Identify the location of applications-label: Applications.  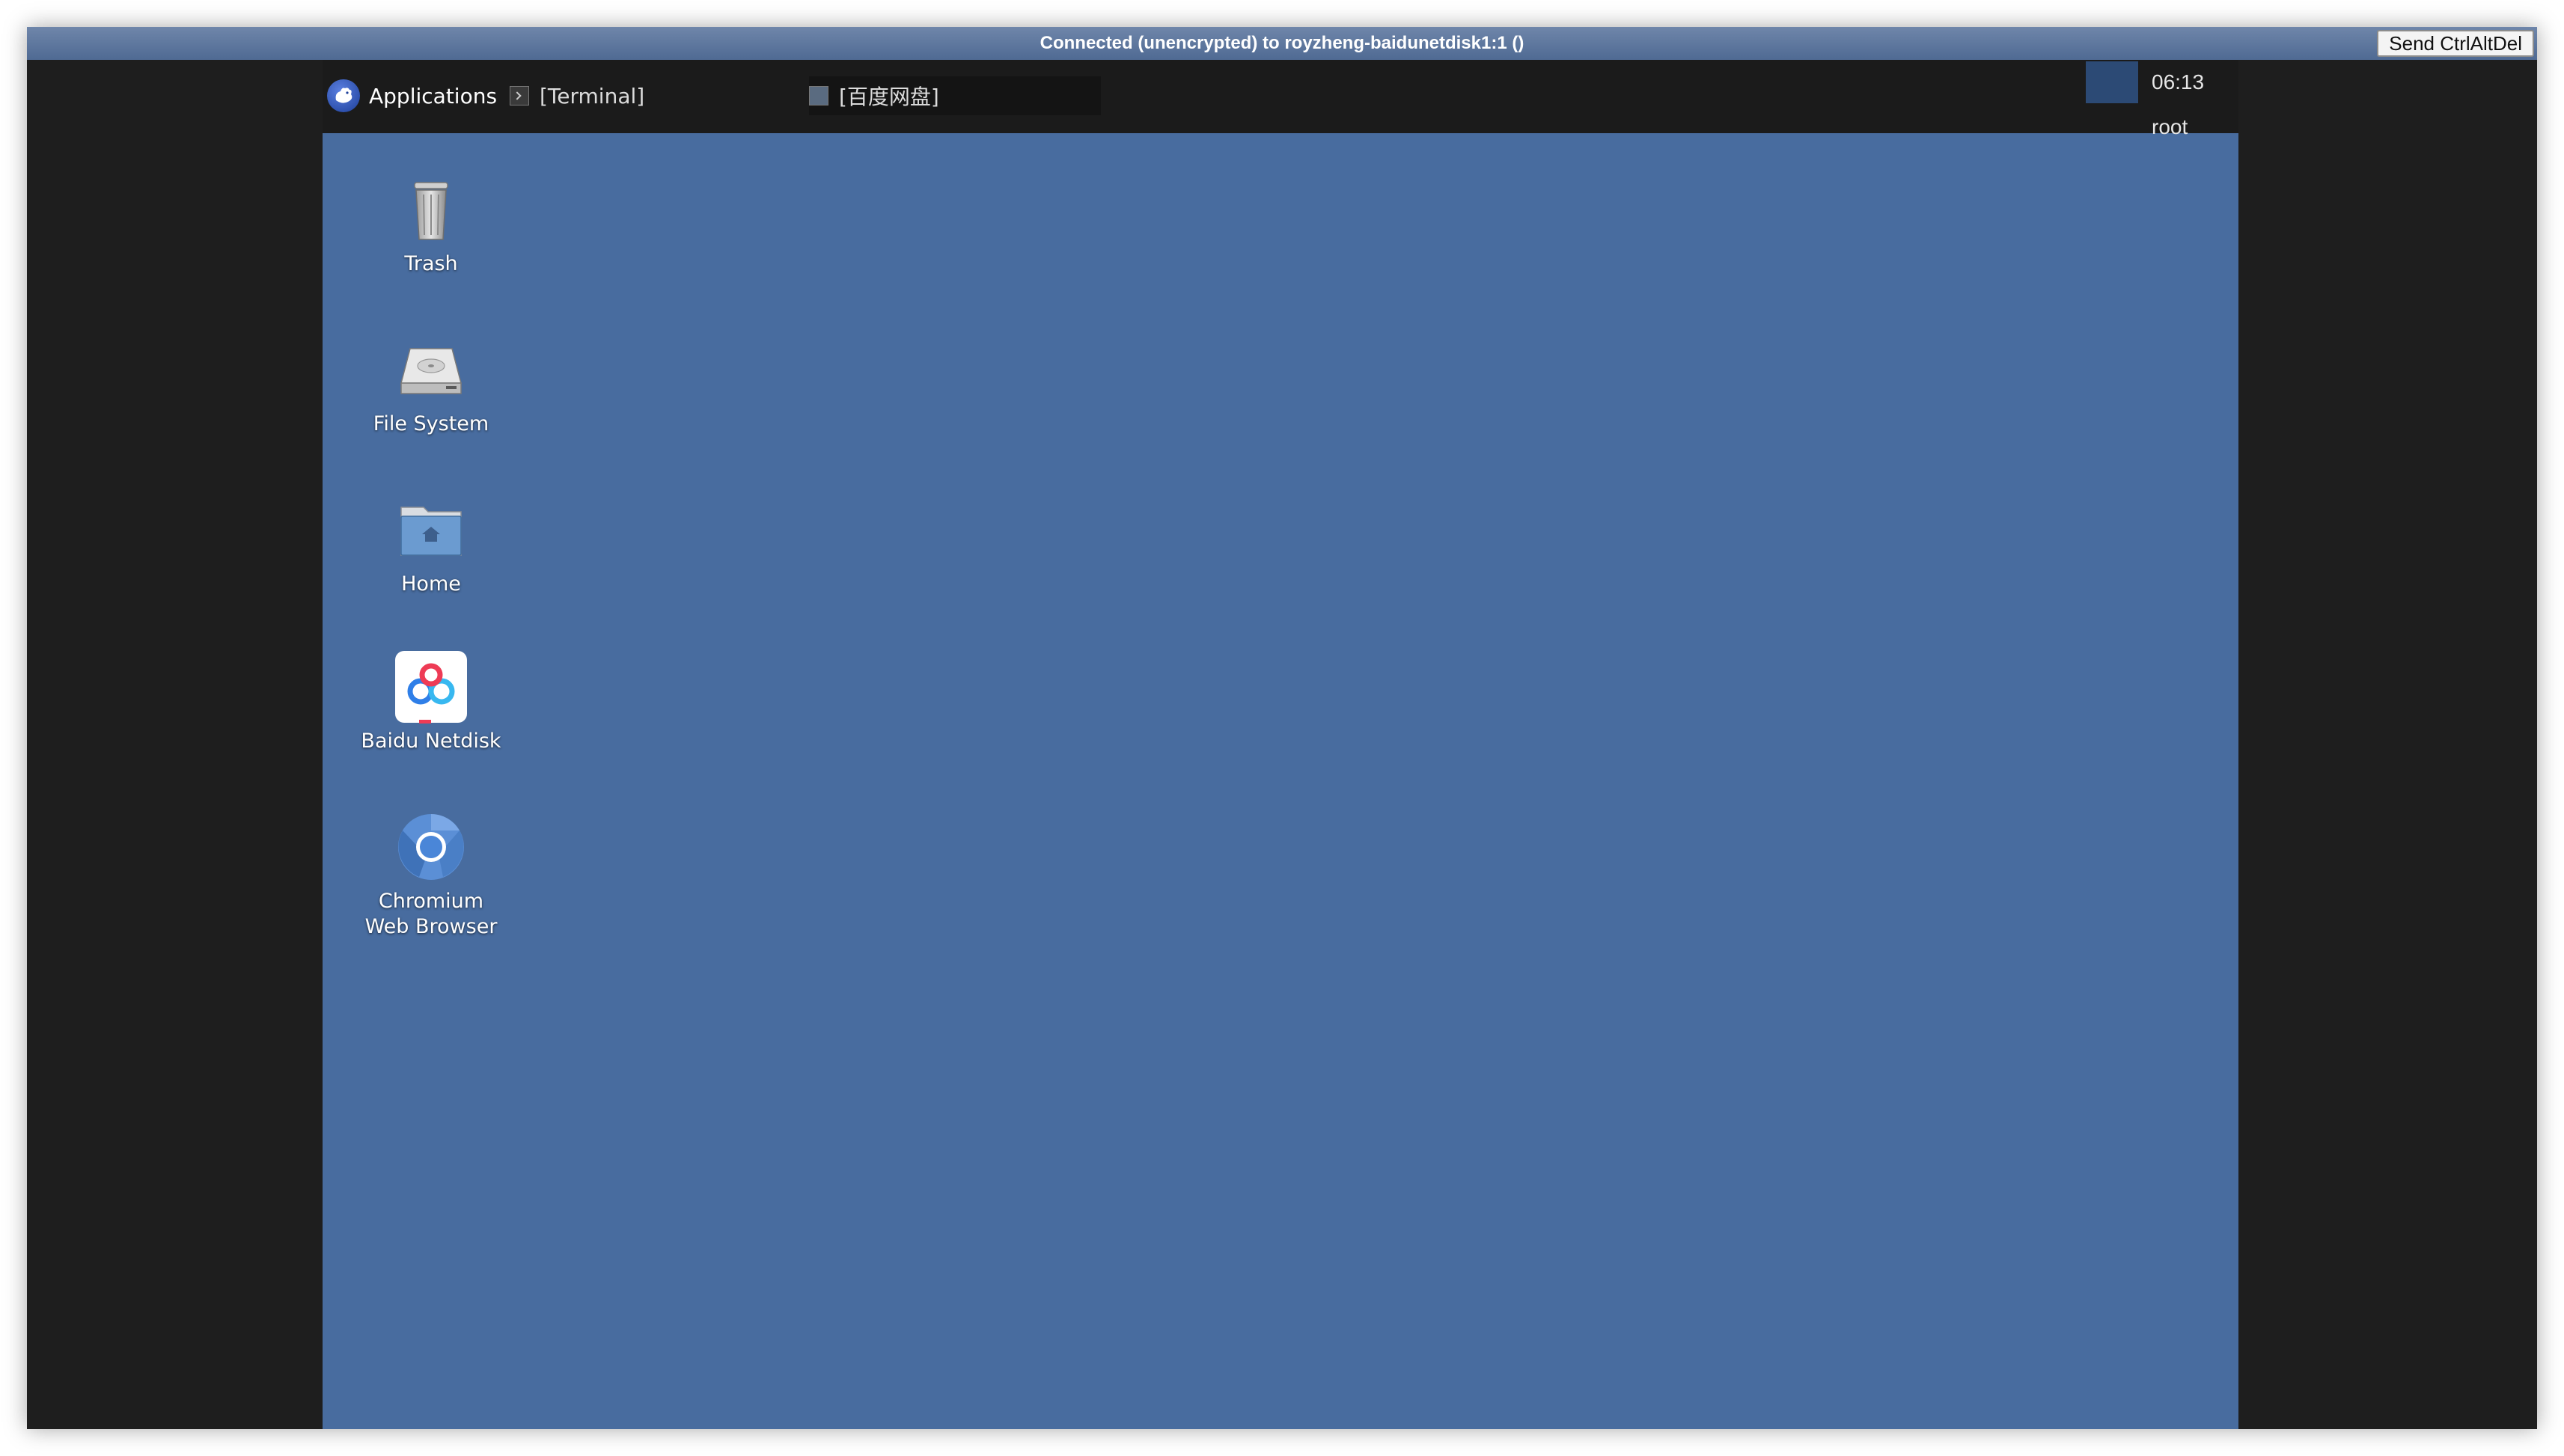
(433, 95).